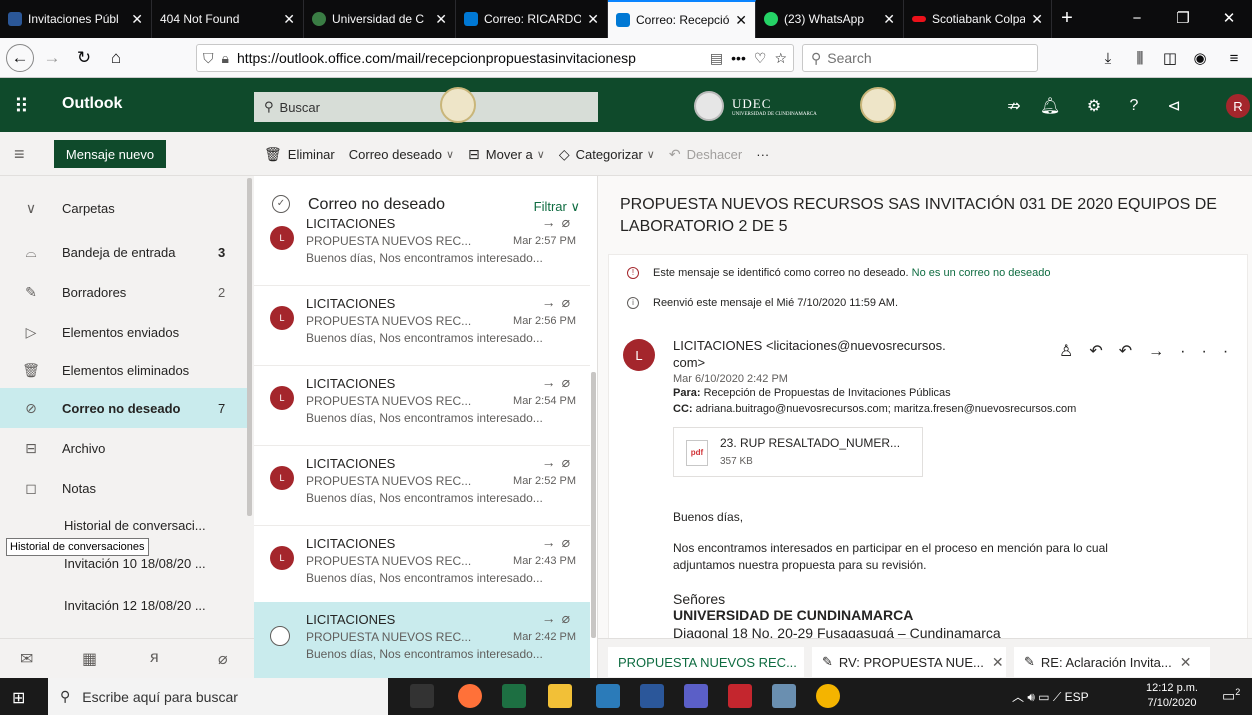 The height and width of the screenshot is (715, 1252). Describe the element at coordinates (52, 58) in the screenshot. I see `forward-button: →` at that location.